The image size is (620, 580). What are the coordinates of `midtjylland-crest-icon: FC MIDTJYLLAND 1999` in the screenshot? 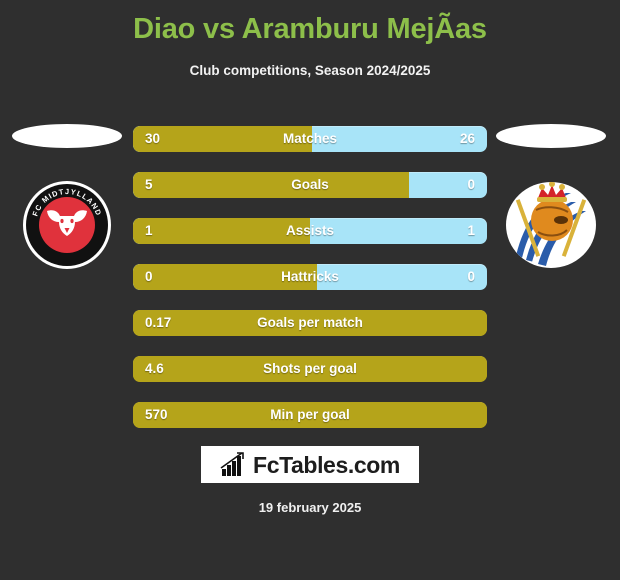 It's located at (67, 225).